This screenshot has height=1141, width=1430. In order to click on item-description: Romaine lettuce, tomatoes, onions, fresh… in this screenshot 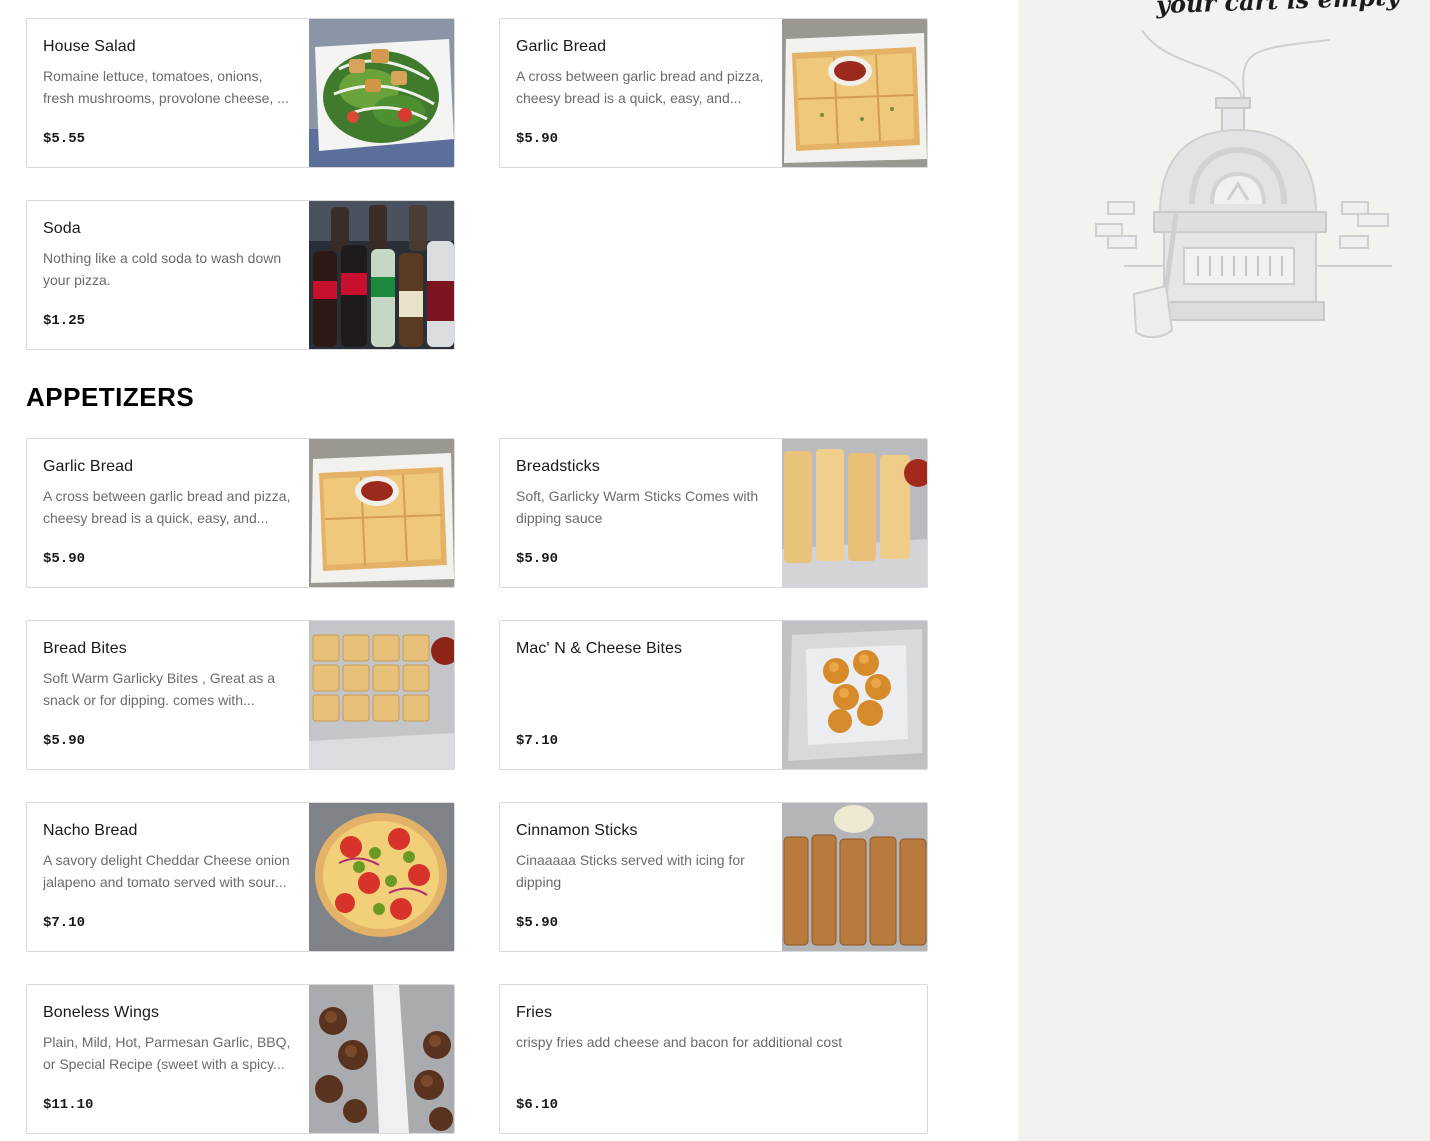, I will do `click(166, 87)`.